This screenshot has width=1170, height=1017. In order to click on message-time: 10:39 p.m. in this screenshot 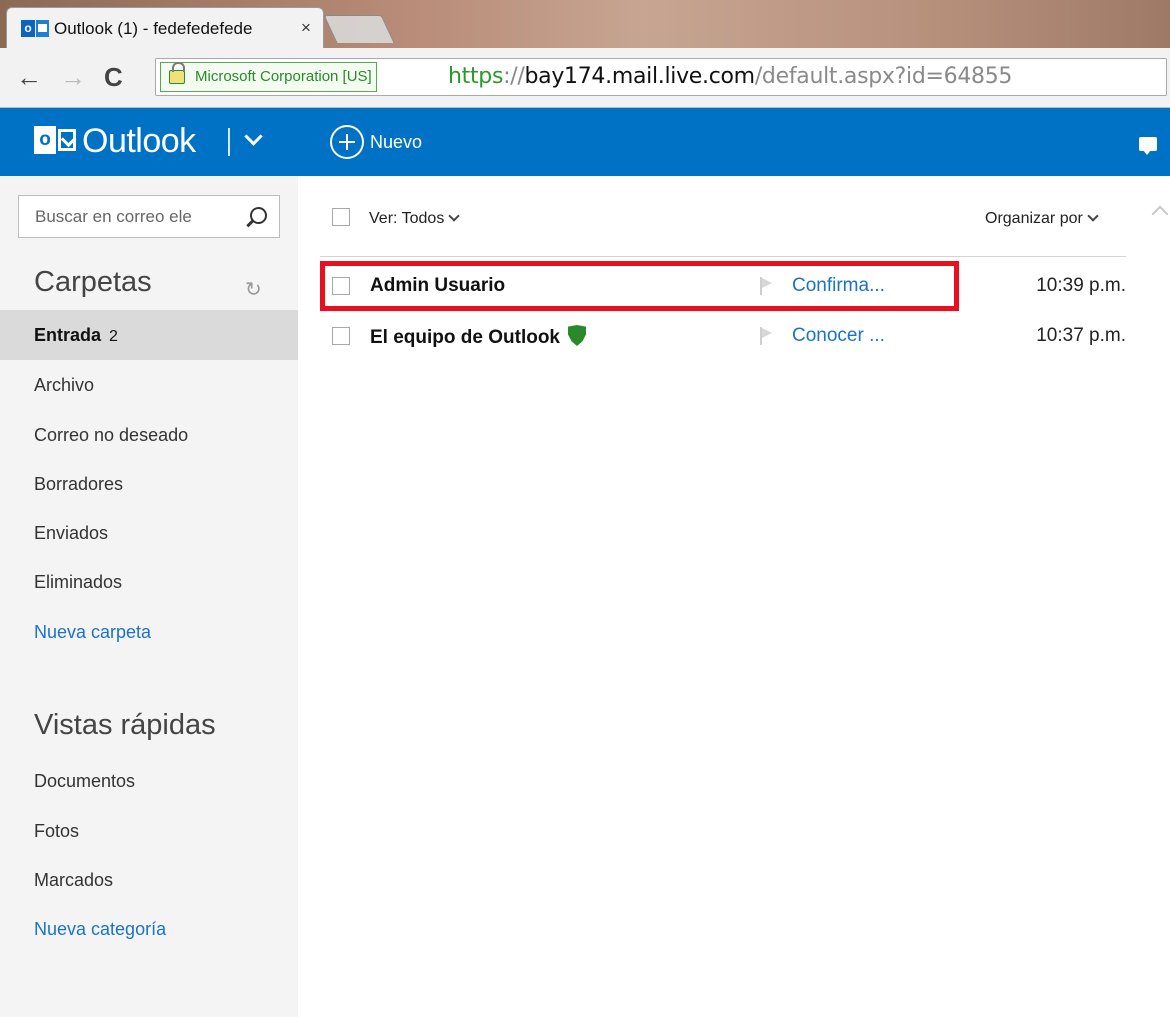, I will do `click(1081, 285)`.